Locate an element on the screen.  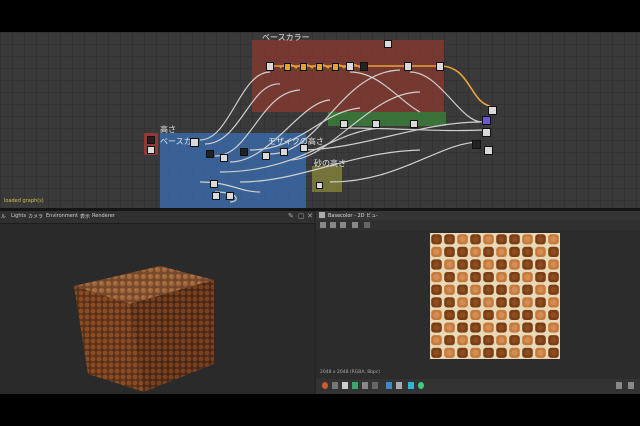
texture-preview is located at coordinates (495, 296).